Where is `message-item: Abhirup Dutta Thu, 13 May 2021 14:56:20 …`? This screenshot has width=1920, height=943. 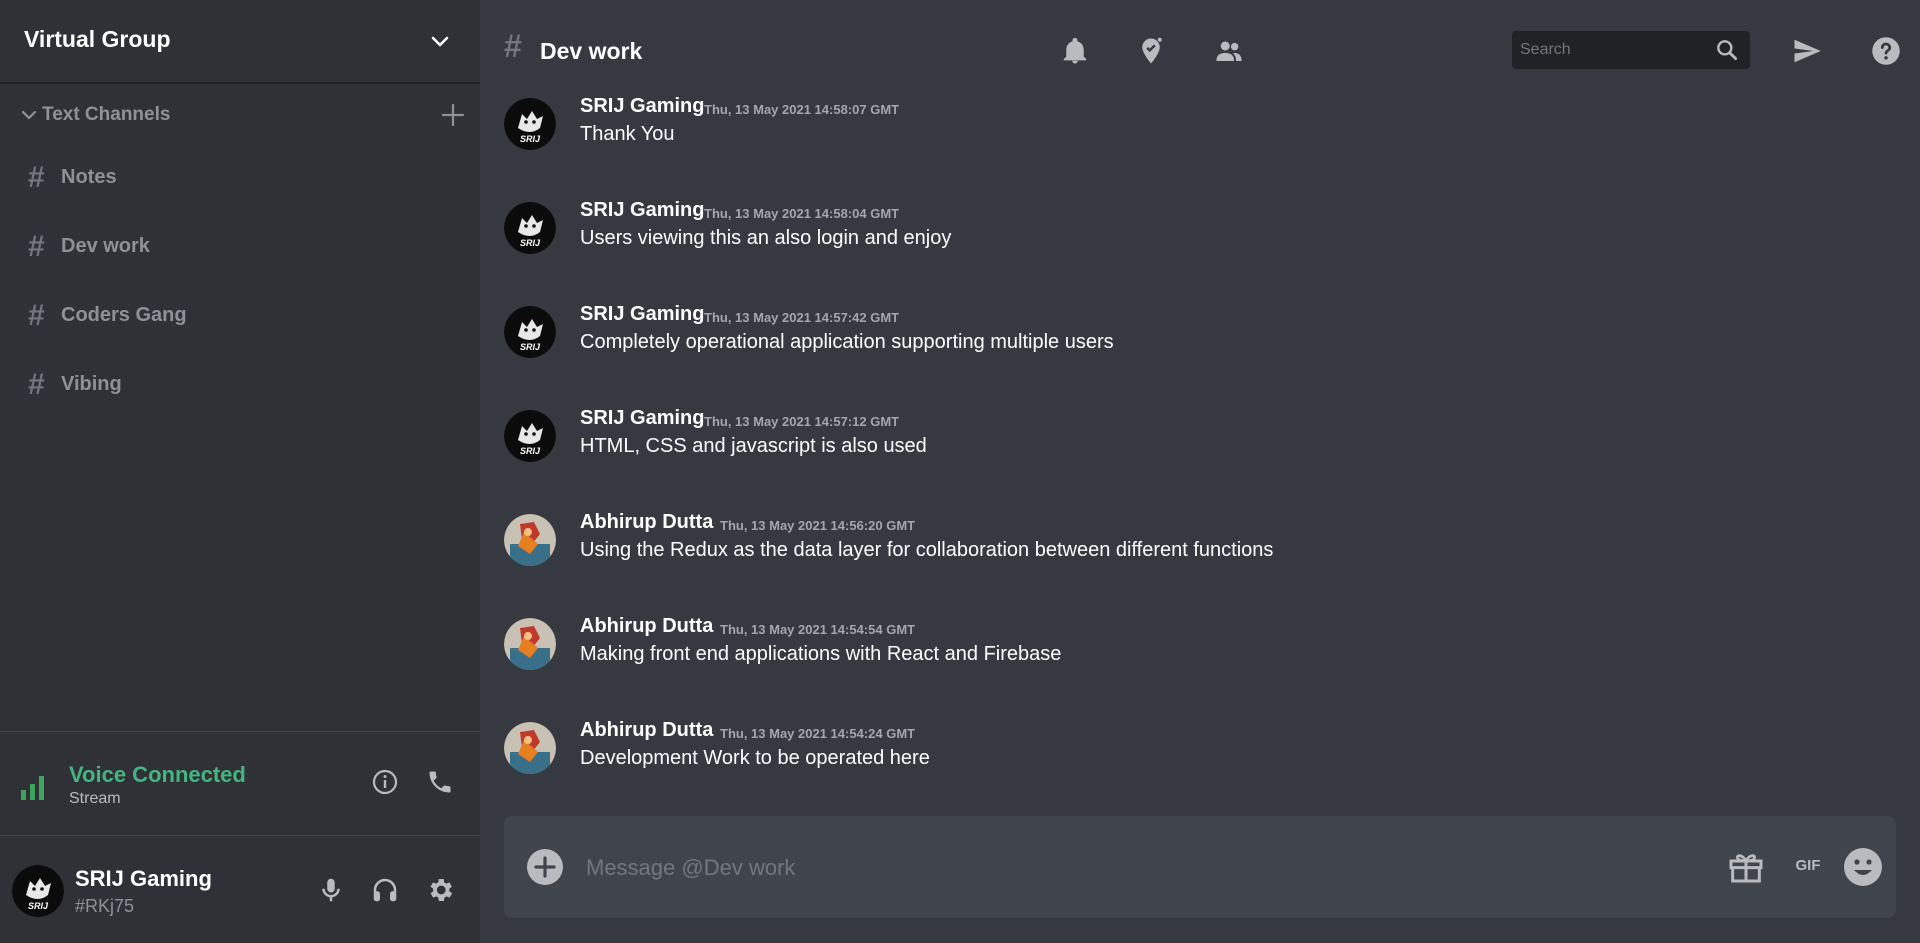
message-item: Abhirup Dutta Thu, 13 May 2021 14:56:20 … is located at coordinates (1194, 538).